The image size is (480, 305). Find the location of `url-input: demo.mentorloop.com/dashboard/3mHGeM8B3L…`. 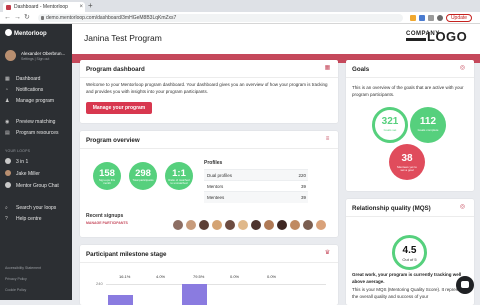

url-input: demo.mentorloop.com/dashboard/3mHGeM8B3L… is located at coordinates (220, 18).